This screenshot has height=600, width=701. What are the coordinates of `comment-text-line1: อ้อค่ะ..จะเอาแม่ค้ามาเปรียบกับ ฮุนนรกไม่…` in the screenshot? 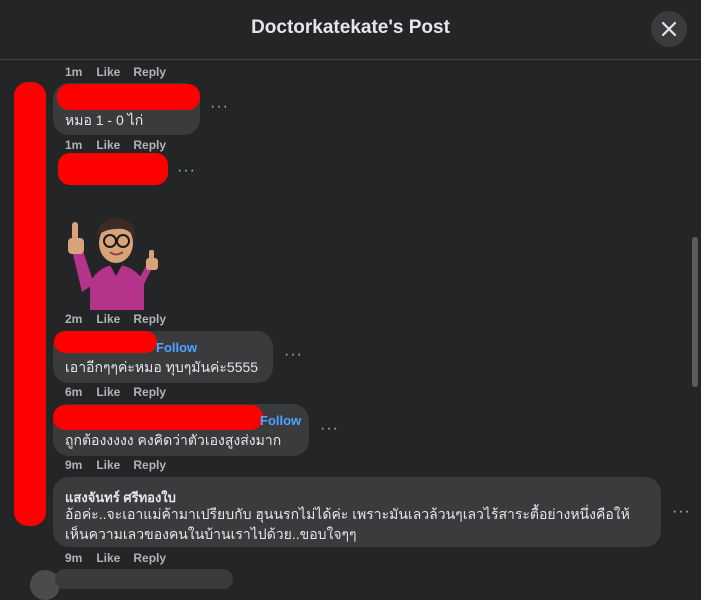 It's located at (347, 514).